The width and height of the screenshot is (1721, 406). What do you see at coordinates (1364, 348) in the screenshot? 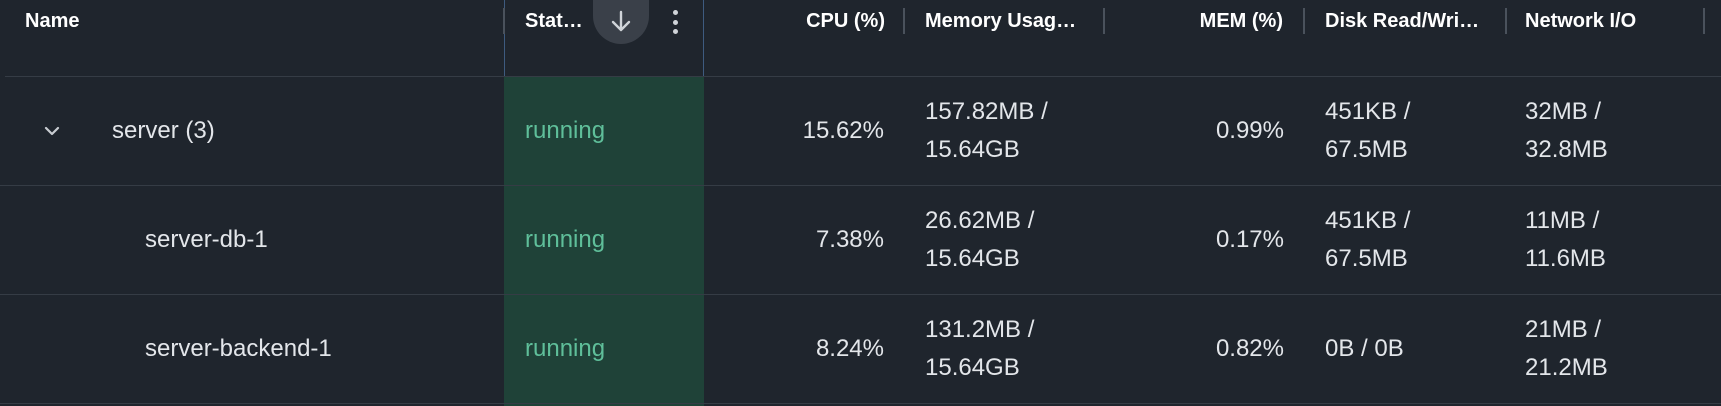
I see `disk-io-line: 0B / 0B` at bounding box center [1364, 348].